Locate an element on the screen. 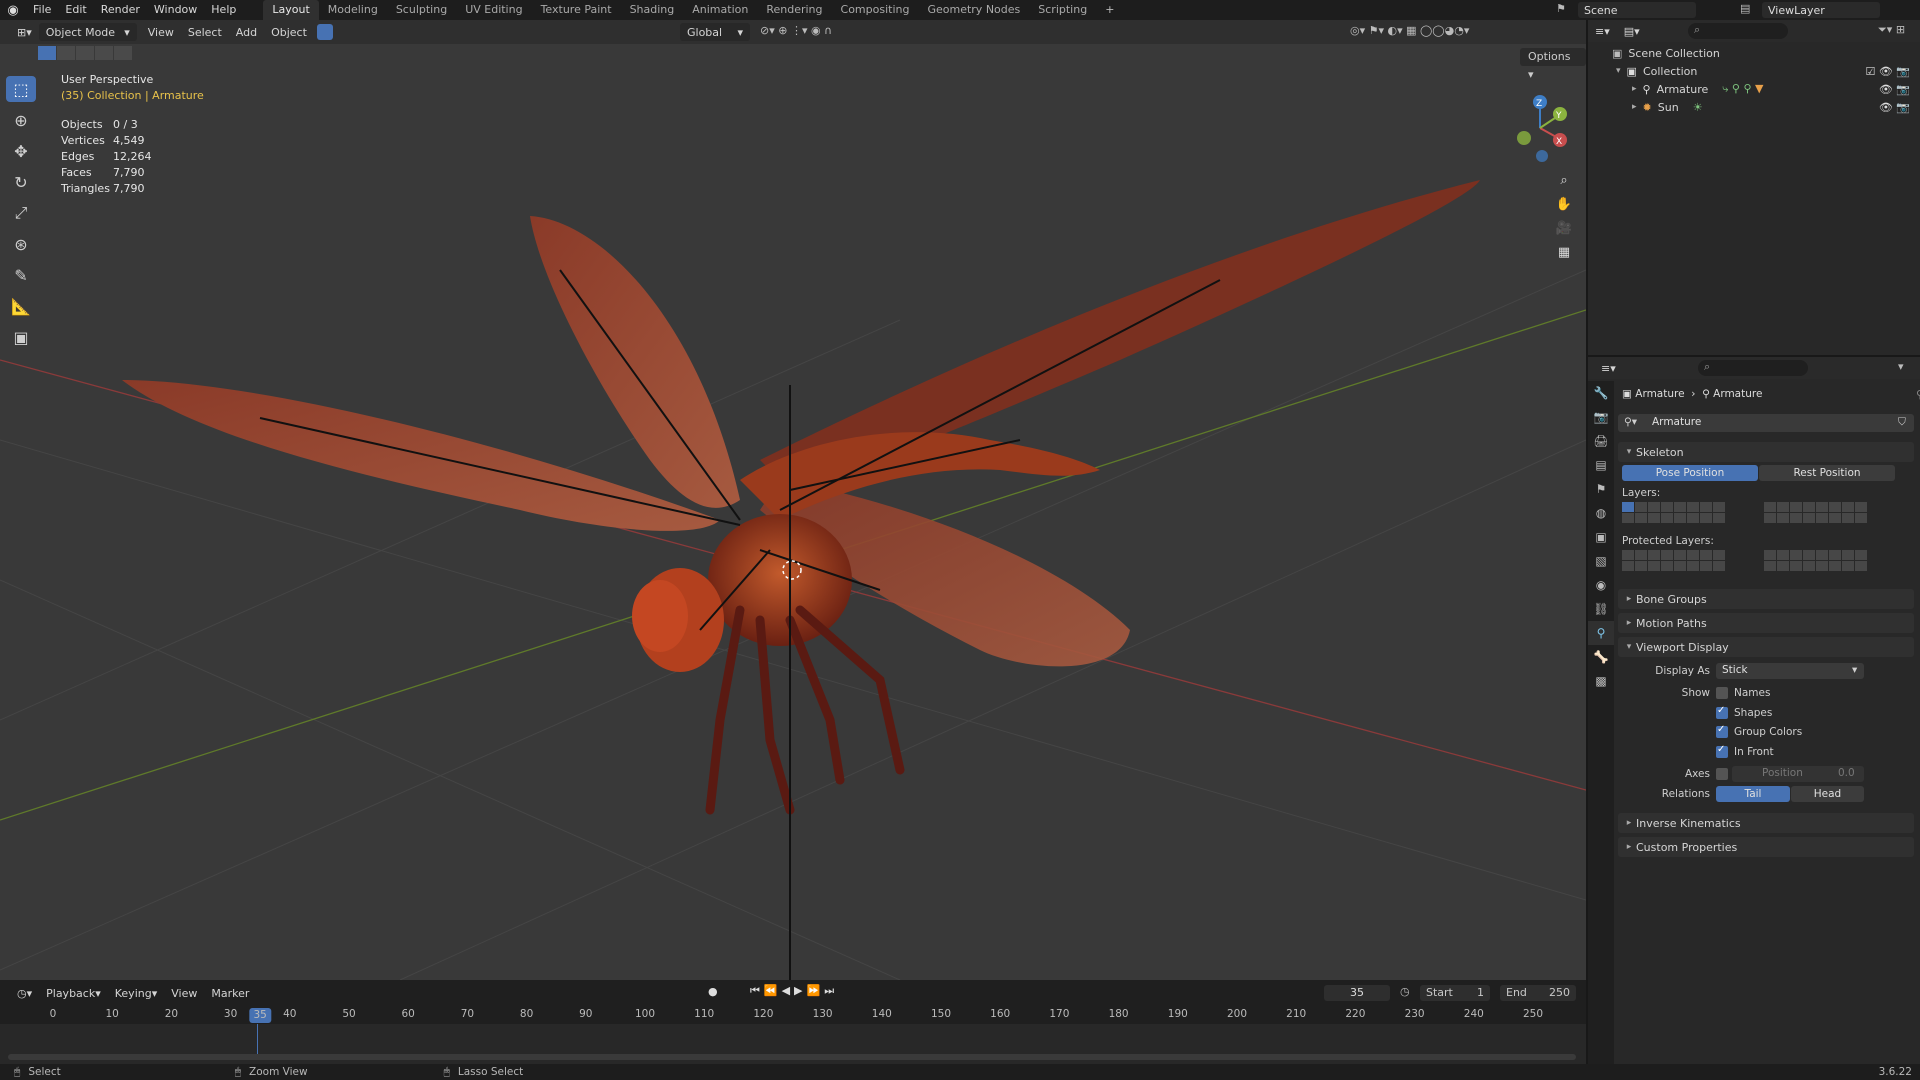  panel-custom-properties: ▸ Custom Properties is located at coordinates (1766, 847).